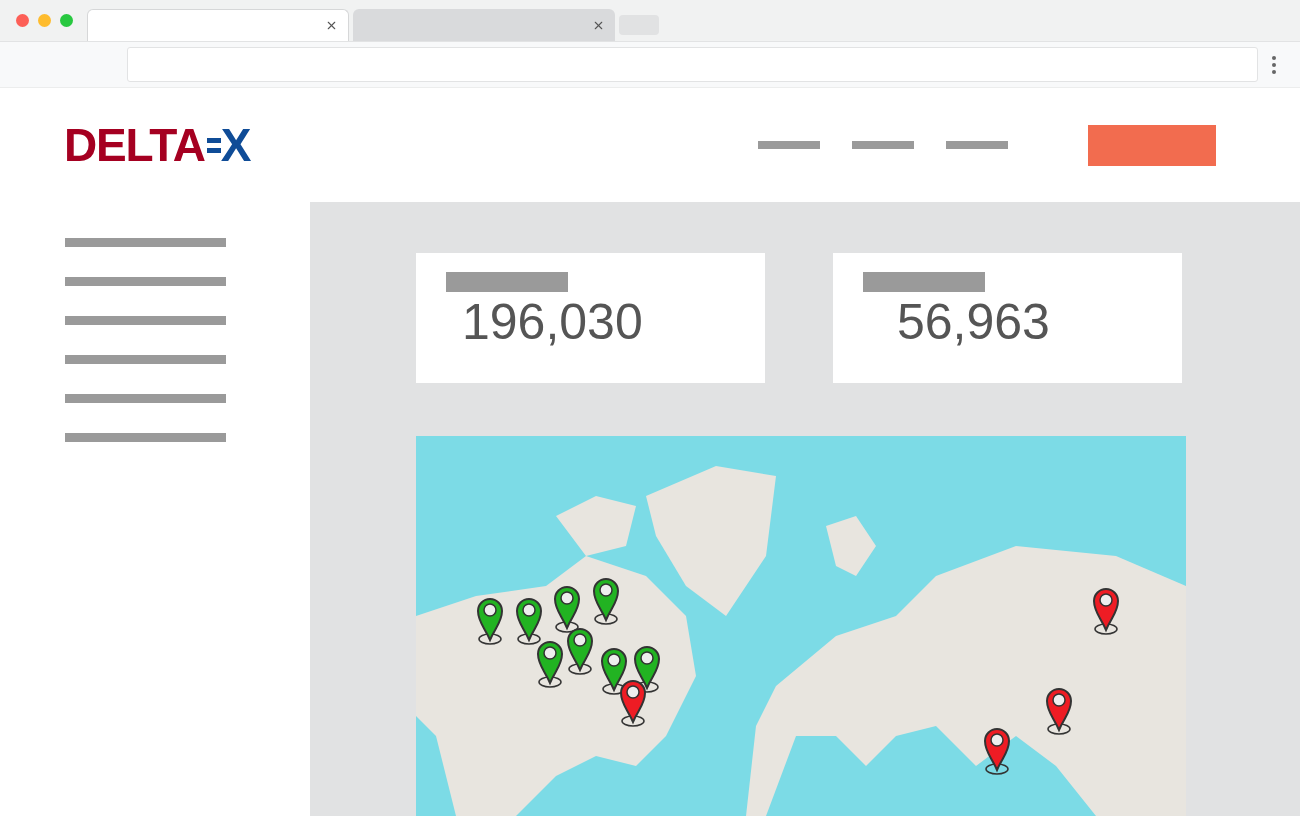 The height and width of the screenshot is (816, 1300). Describe the element at coordinates (1152, 145) in the screenshot. I see `action-button` at that location.